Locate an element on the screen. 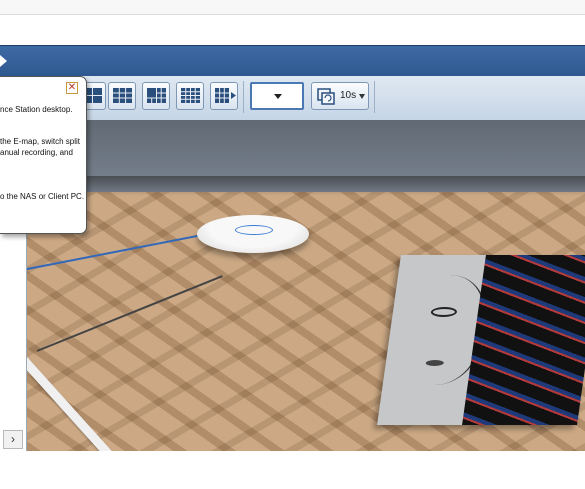  title-bar is located at coordinates (292, 61).